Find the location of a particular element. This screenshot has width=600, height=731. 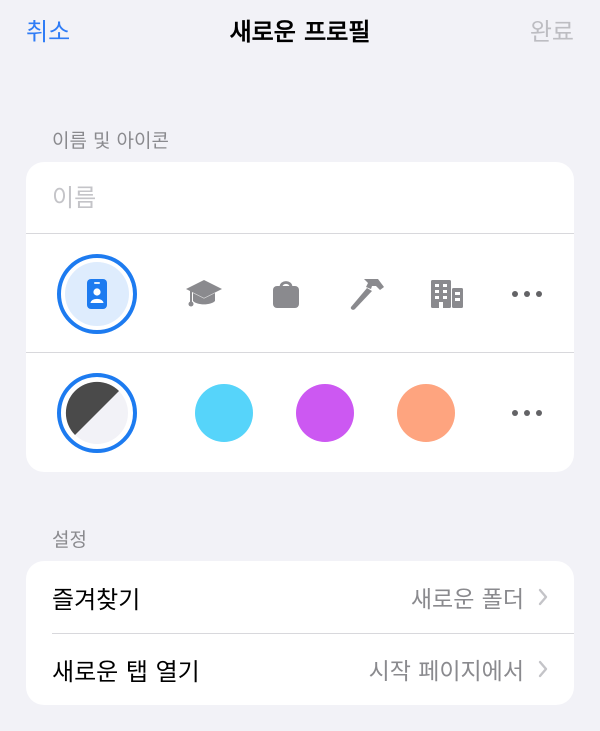

settings-row-favorites: 즐겨찾기 새로운 폴더 is located at coordinates (300, 597).